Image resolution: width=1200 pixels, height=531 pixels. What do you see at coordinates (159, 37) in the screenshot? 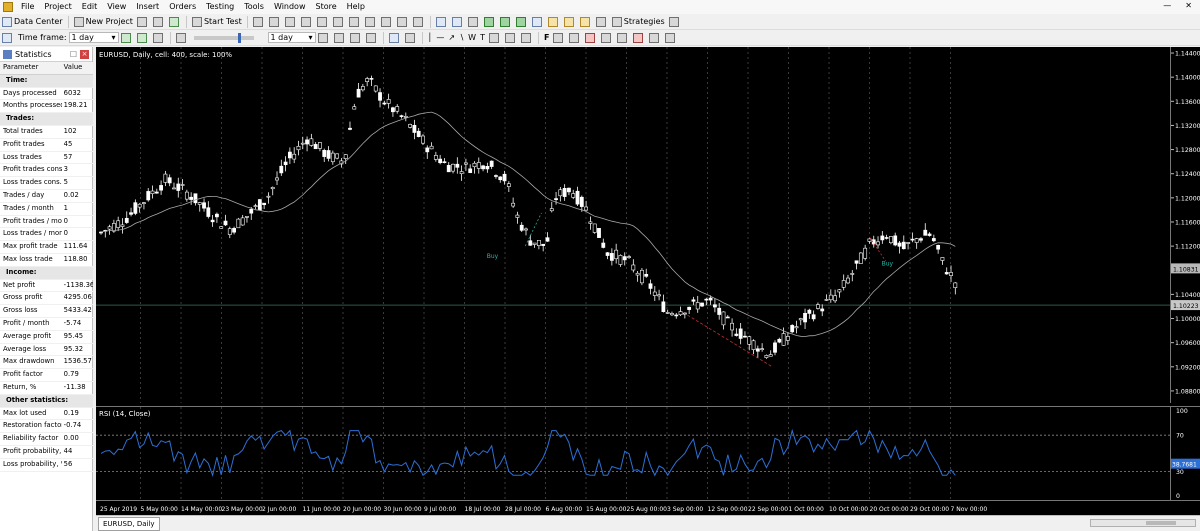
I see `gear-button` at bounding box center [159, 37].